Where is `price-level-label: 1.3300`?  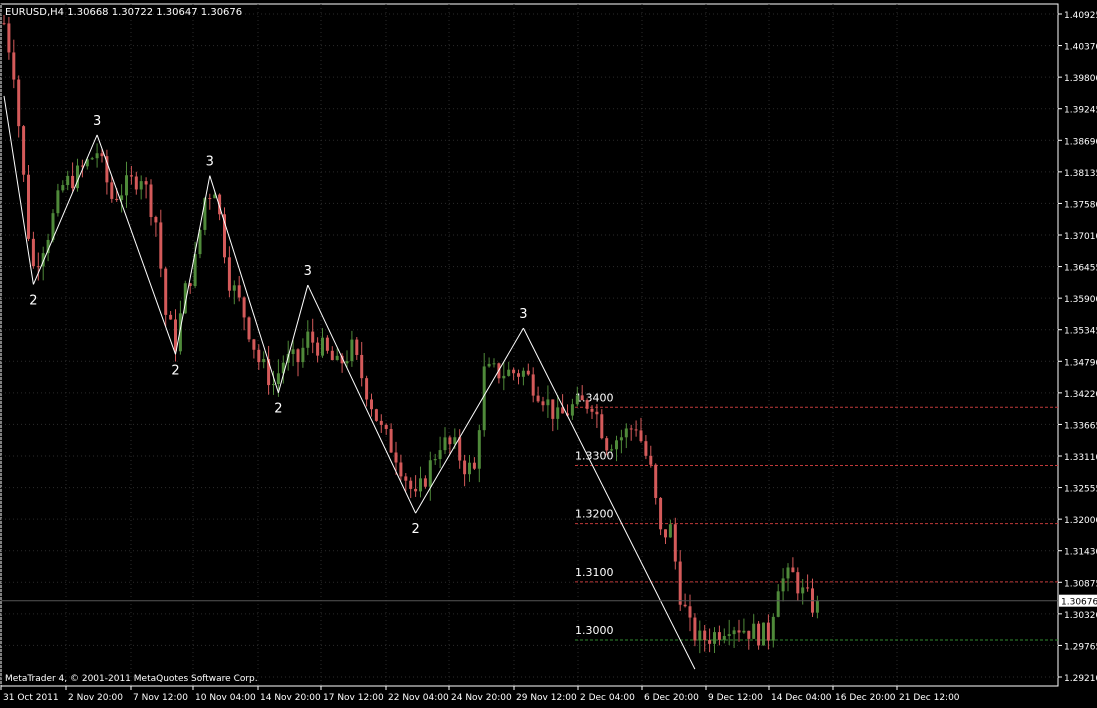 price-level-label: 1.3300 is located at coordinates (594, 455).